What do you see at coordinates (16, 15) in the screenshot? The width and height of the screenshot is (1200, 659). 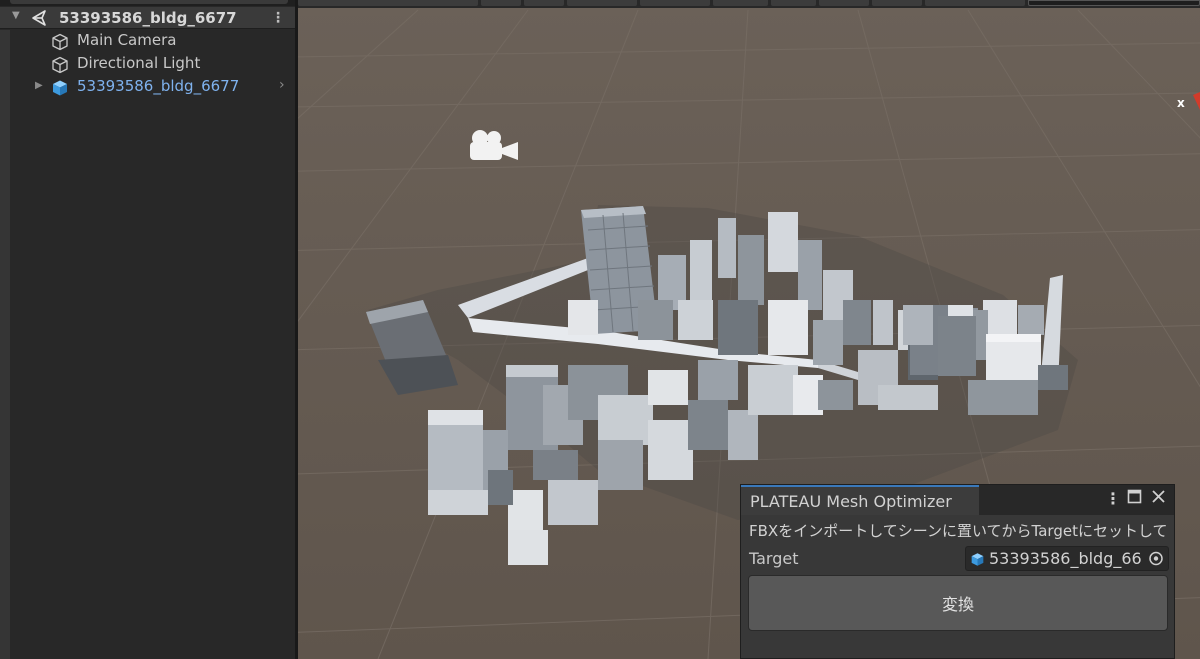 I see `scene-fold-arrow-icon: ▼` at bounding box center [16, 15].